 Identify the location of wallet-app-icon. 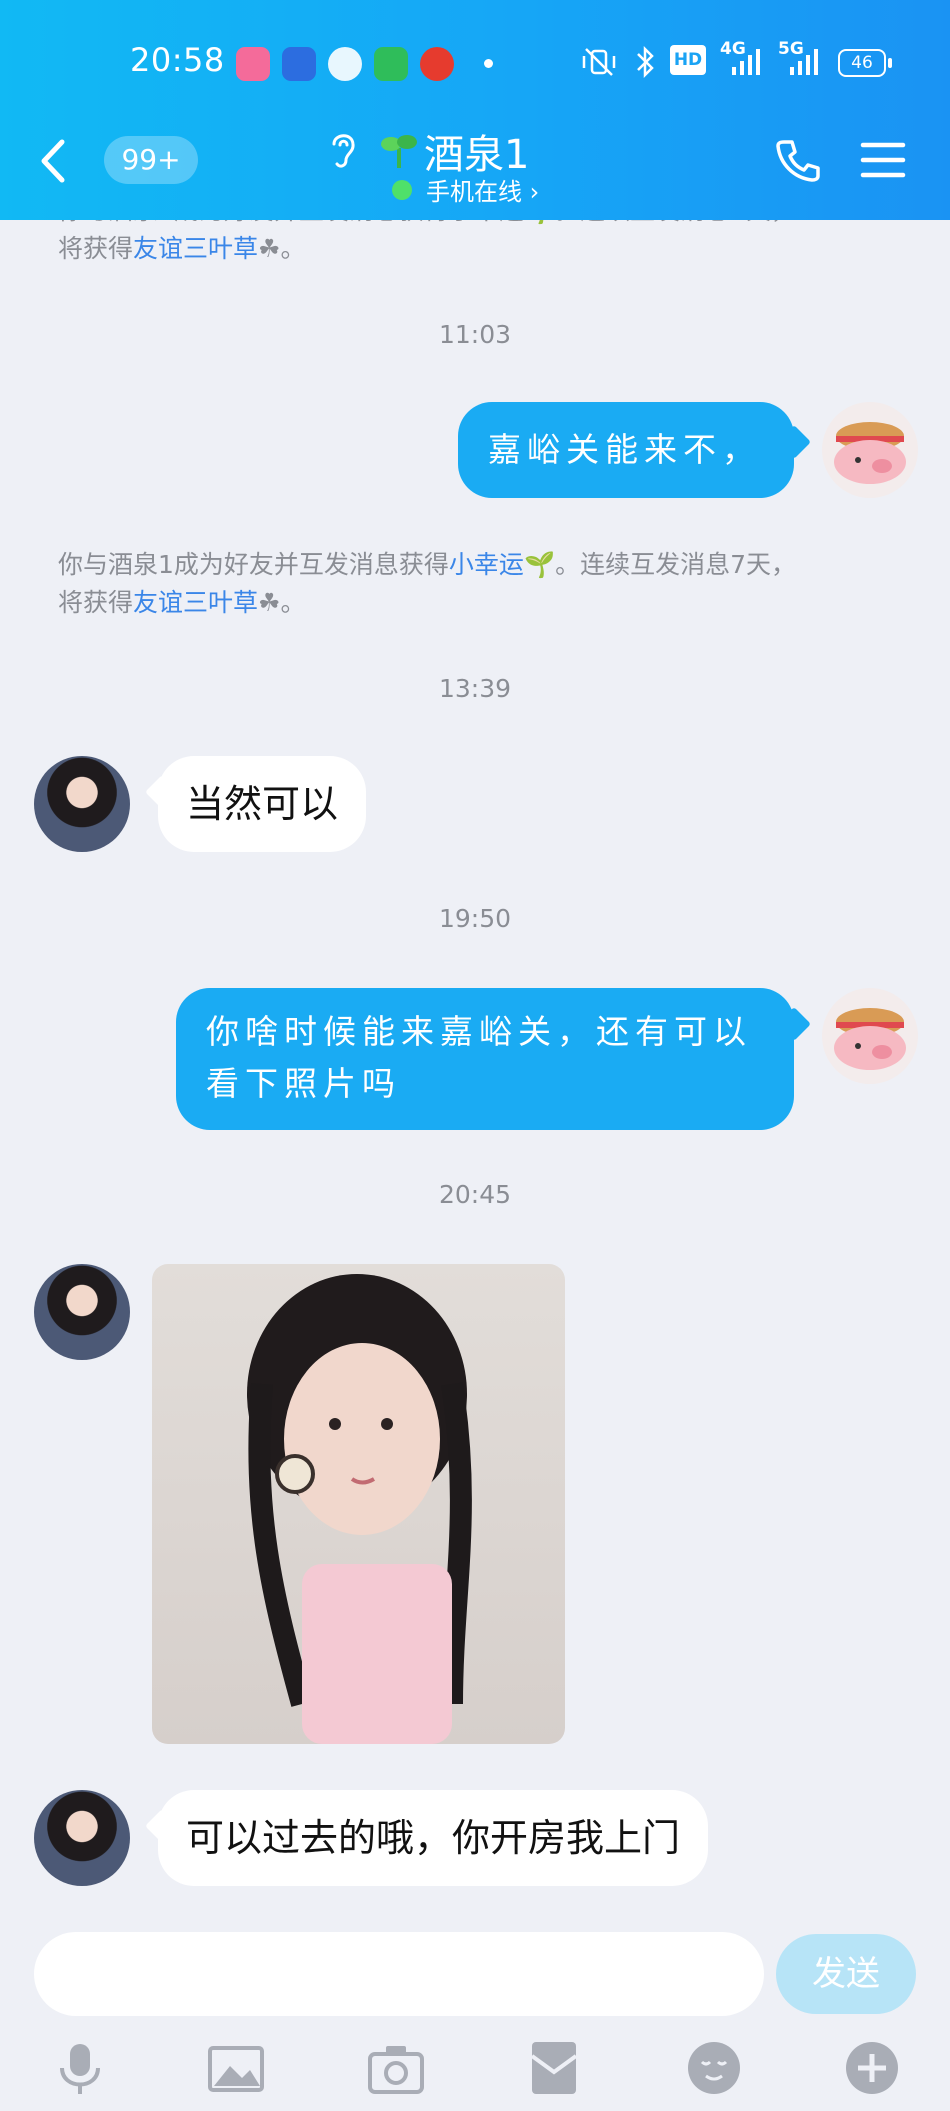
(391, 64).